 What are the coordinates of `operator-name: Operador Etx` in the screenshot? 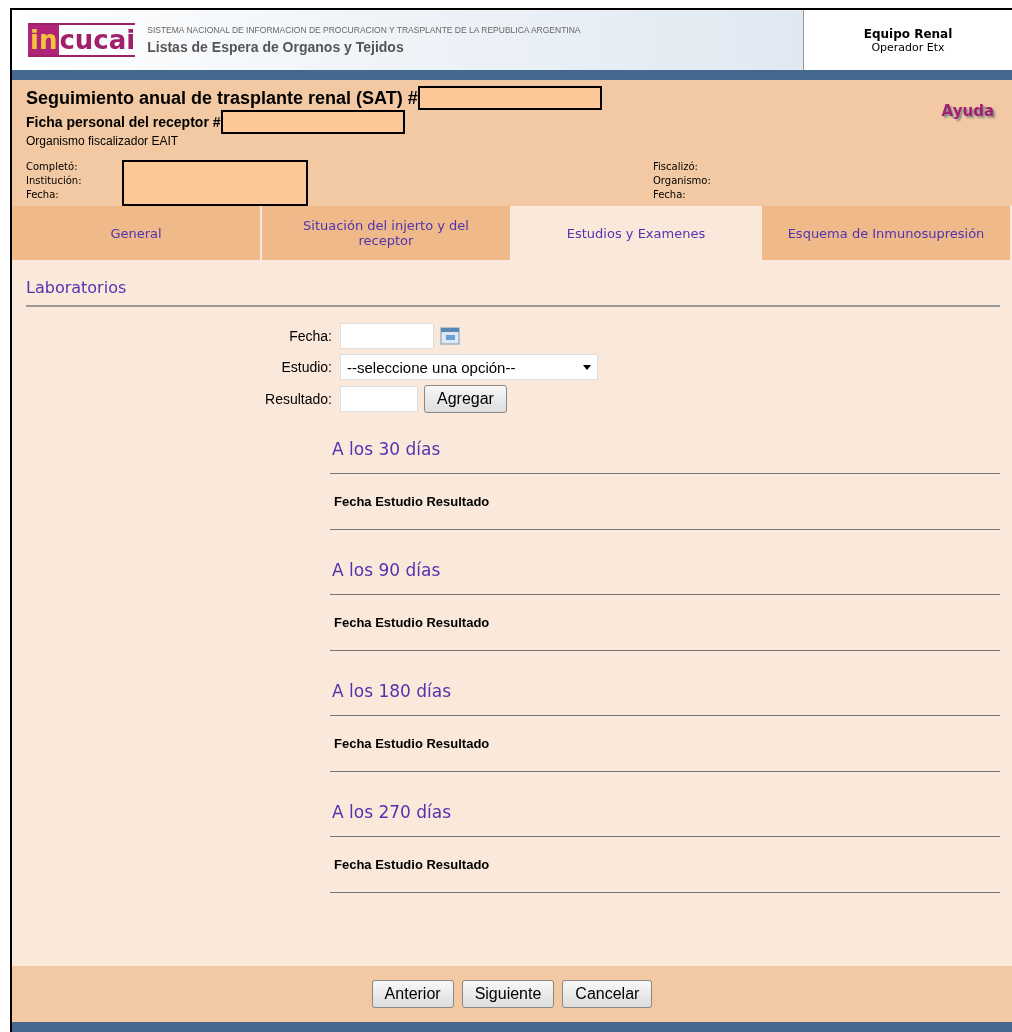 It's located at (908, 47).